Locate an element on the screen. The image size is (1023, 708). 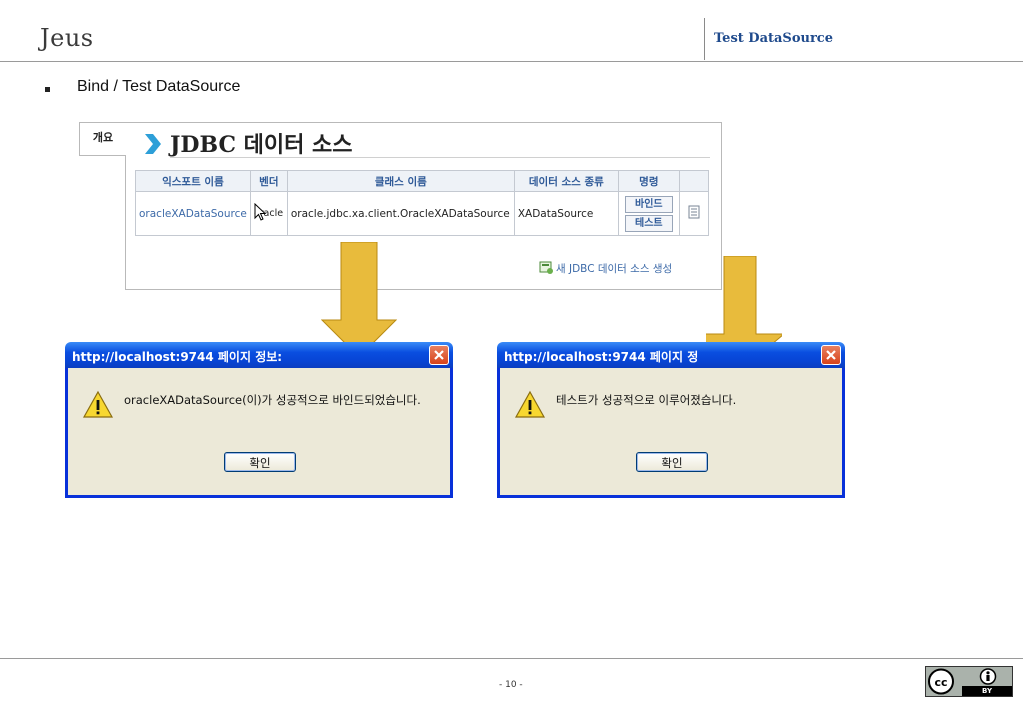
command-cell: 바인드 테스트 is located at coordinates (648, 213).